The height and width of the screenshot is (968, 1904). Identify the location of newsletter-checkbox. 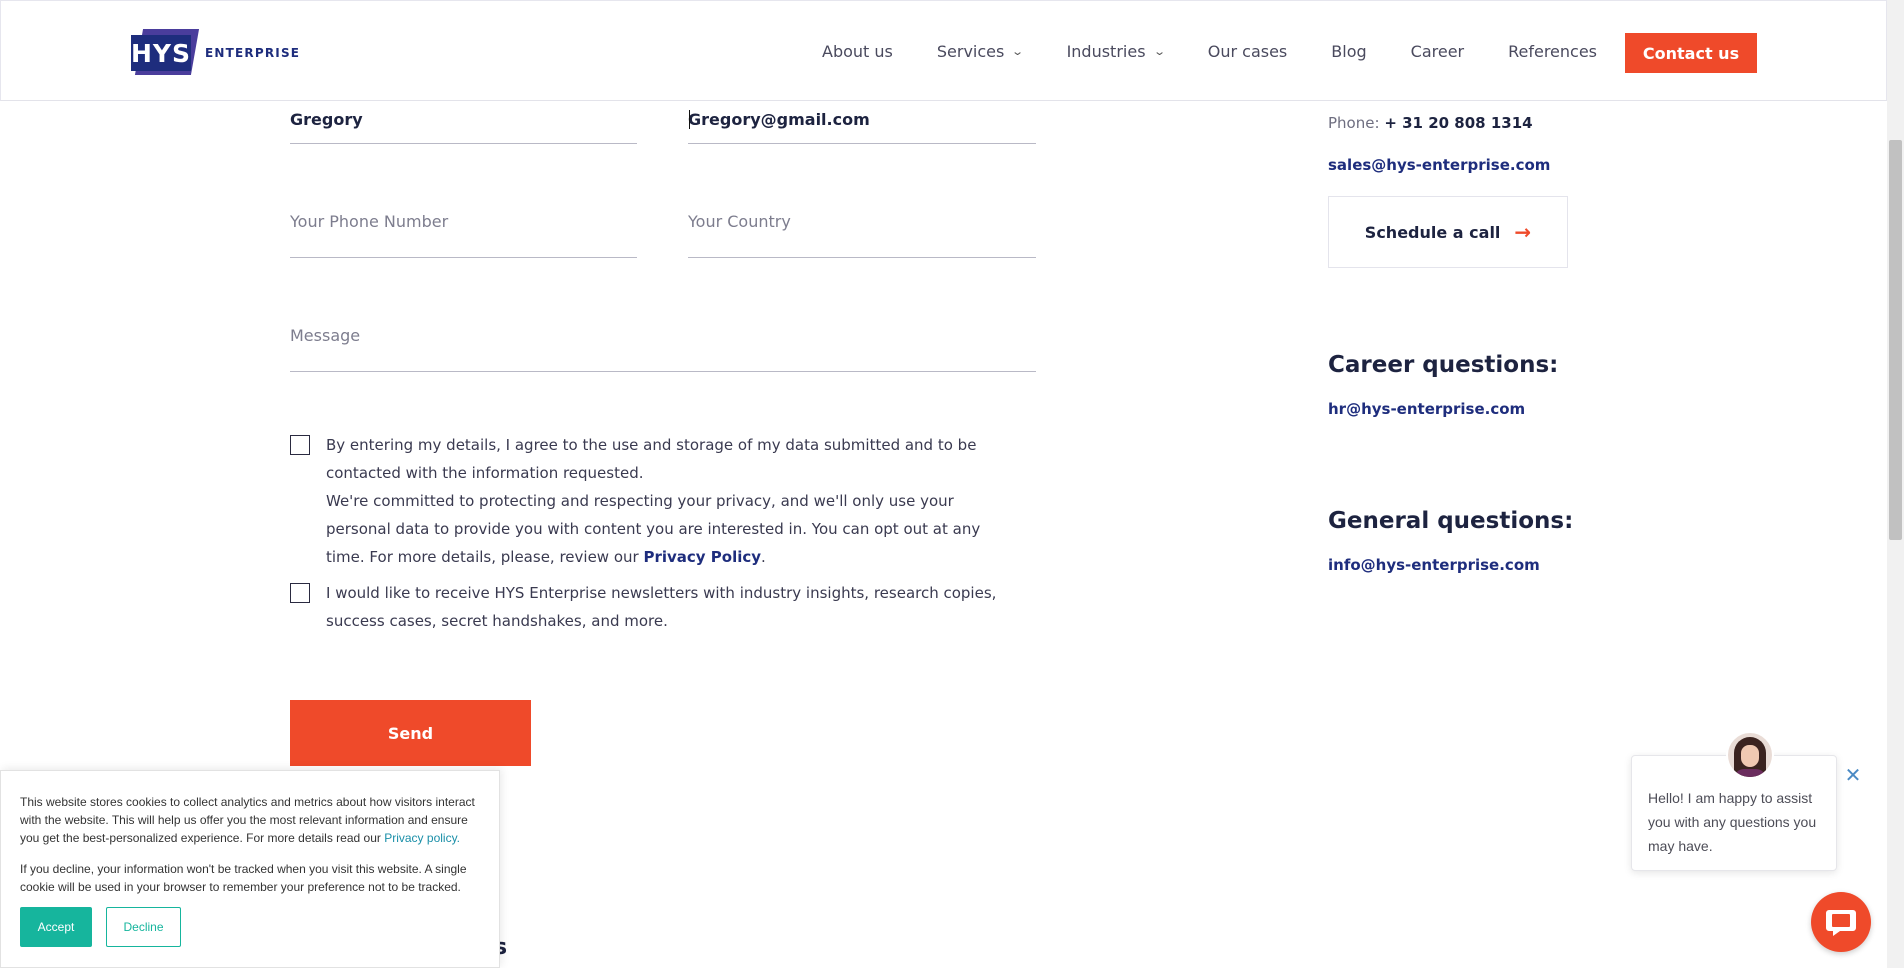
(300, 593).